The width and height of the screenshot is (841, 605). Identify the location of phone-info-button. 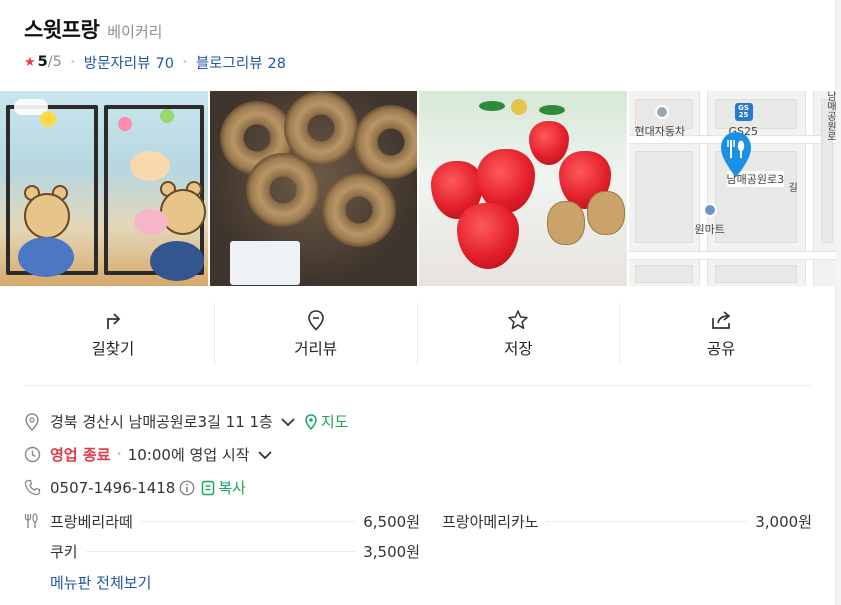
(187, 488).